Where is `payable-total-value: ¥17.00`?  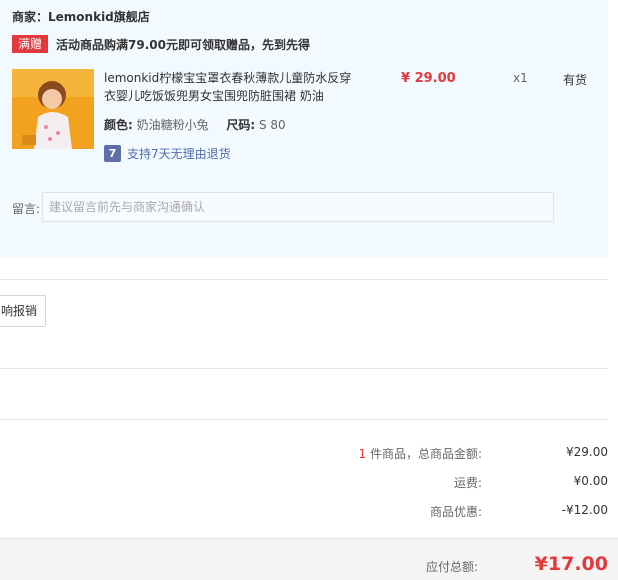 payable-total-value: ¥17.00 is located at coordinates (571, 564).